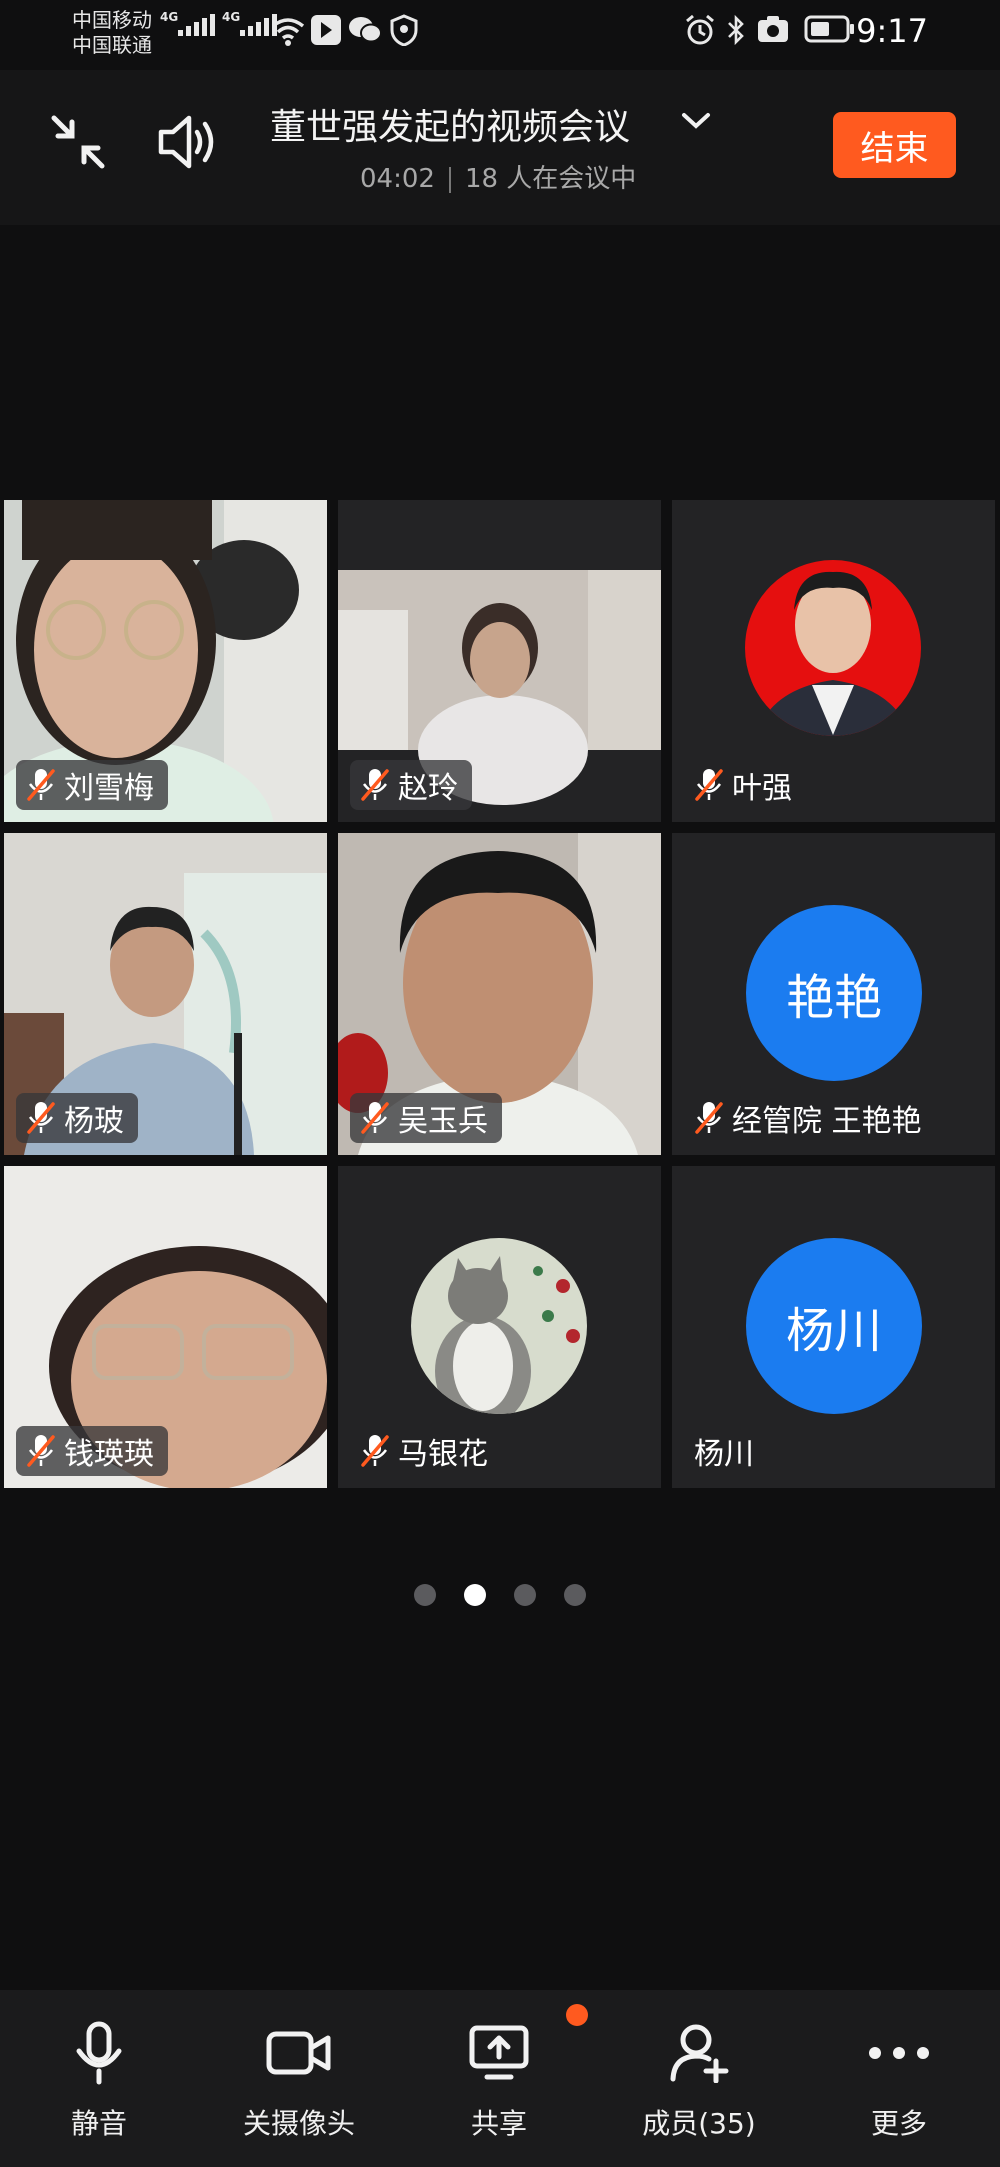 This screenshot has height=2167, width=1000. I want to click on participant-name: 叶强, so click(762, 788).